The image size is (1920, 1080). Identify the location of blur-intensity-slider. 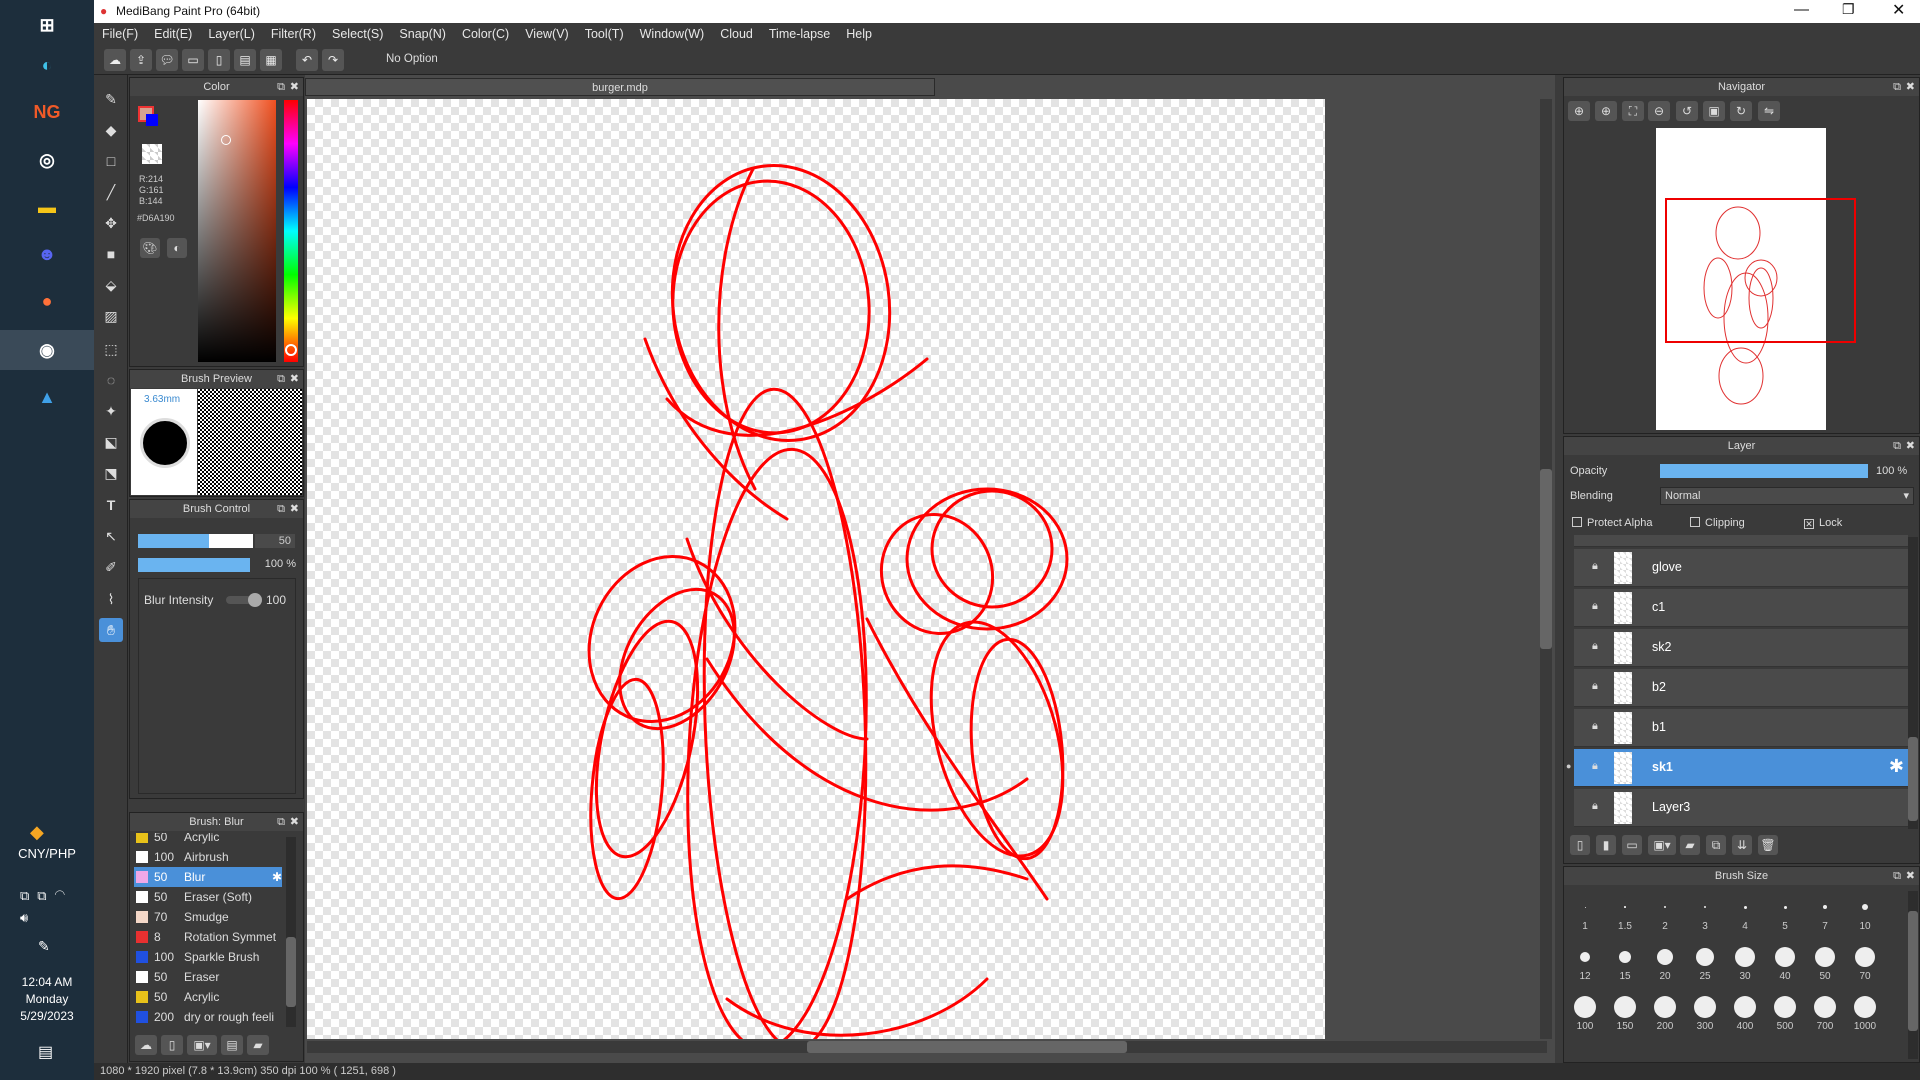
(244, 600).